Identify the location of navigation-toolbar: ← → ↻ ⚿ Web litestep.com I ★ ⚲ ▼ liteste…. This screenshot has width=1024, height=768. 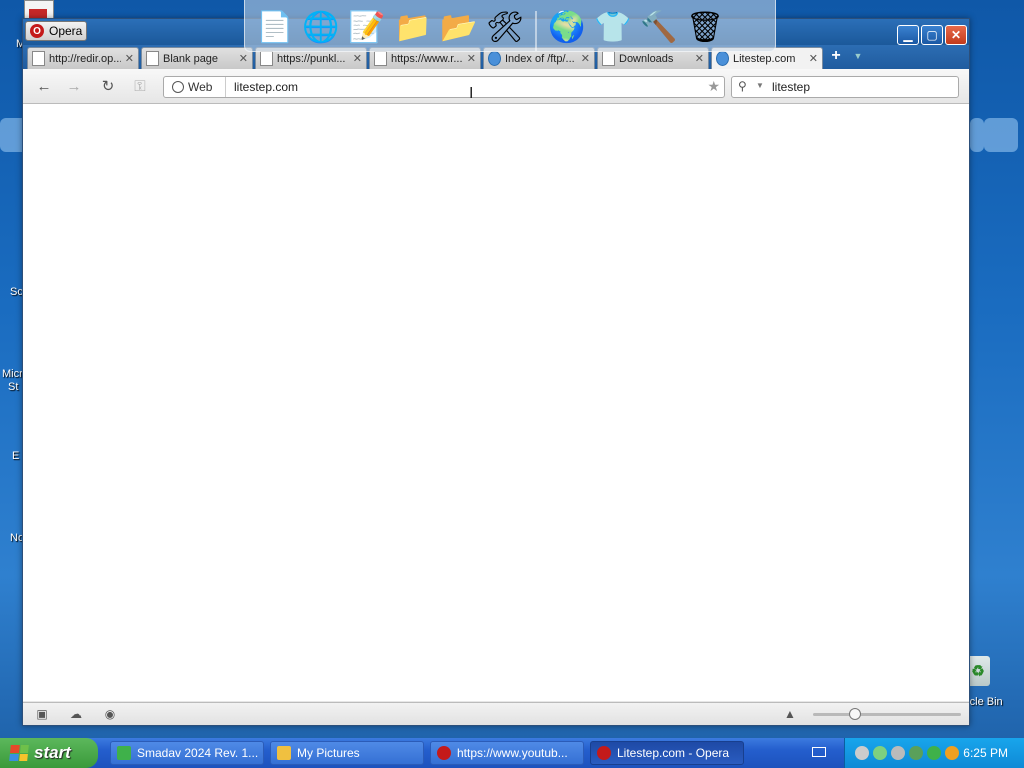
(496, 86).